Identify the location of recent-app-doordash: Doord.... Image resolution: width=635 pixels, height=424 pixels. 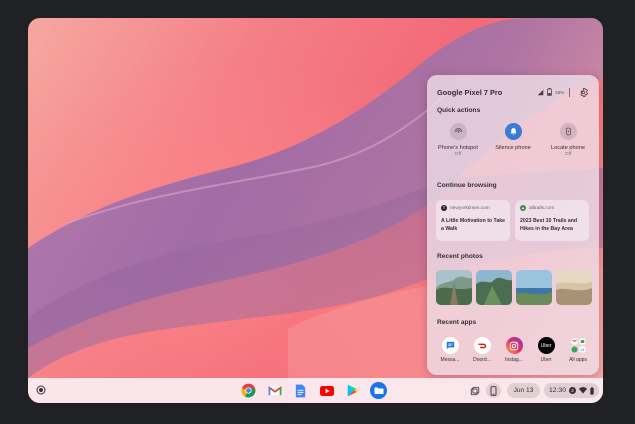
(482, 350).